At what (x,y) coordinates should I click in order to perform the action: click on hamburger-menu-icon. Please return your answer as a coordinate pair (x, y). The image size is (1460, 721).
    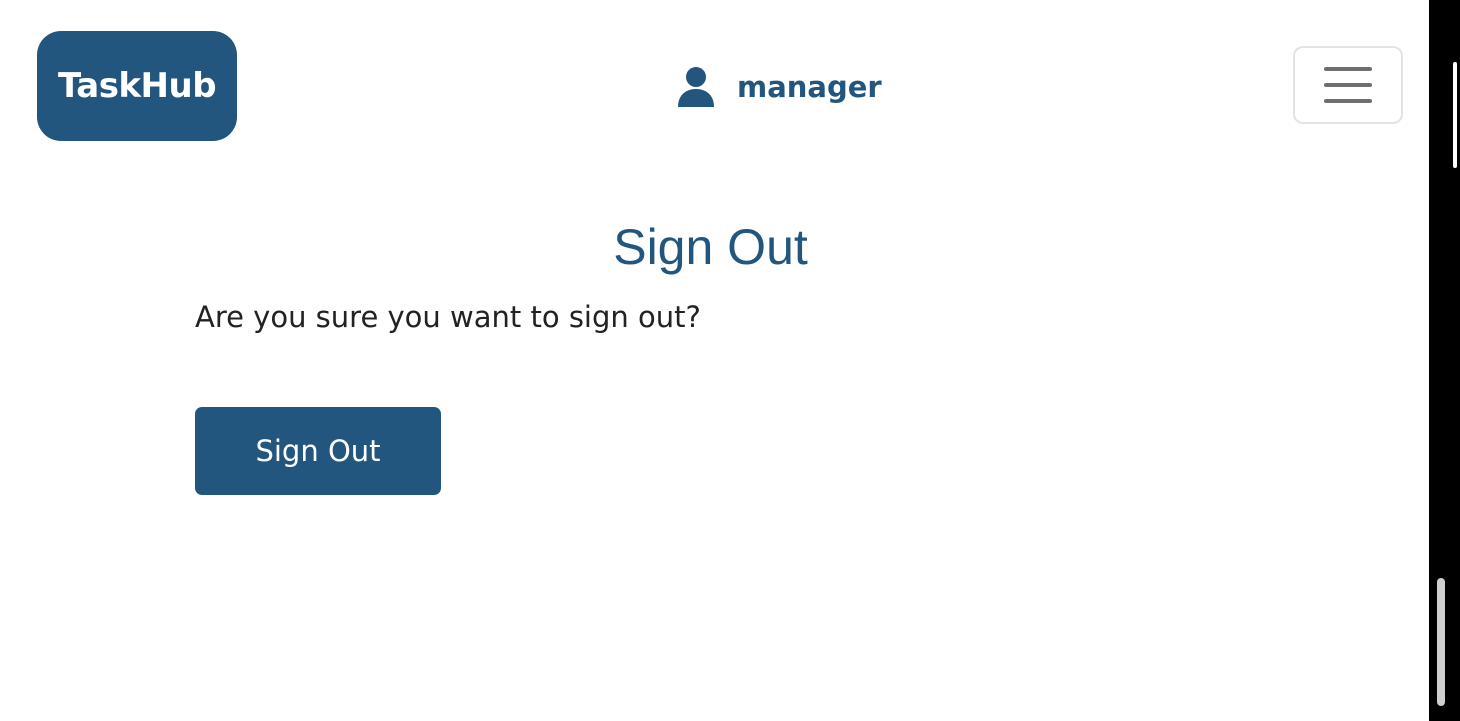
    Looking at the image, I should click on (1348, 69).